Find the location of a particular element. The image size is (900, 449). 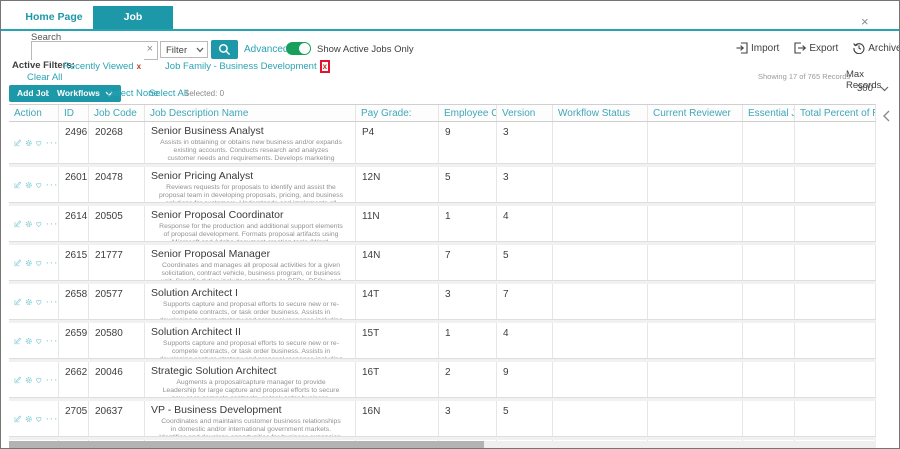

active-filter-chip: Job Family - Business Development x is located at coordinates (248, 66).